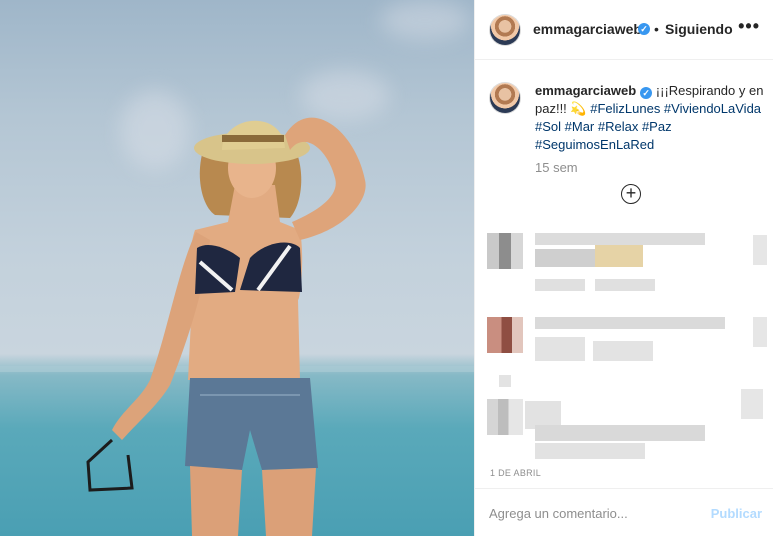 This screenshot has width=773, height=536. Describe the element at coordinates (585, 90) in the screenshot. I see `caption-username: emmagarciaweb` at that location.